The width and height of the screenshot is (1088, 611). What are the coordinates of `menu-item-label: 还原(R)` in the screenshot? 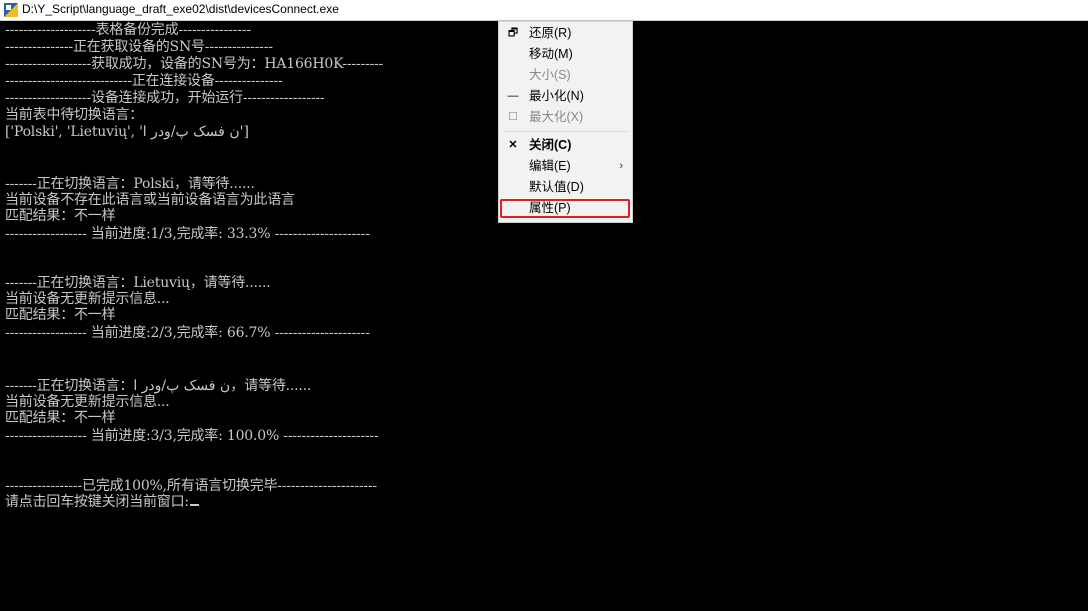 It's located at (550, 33).